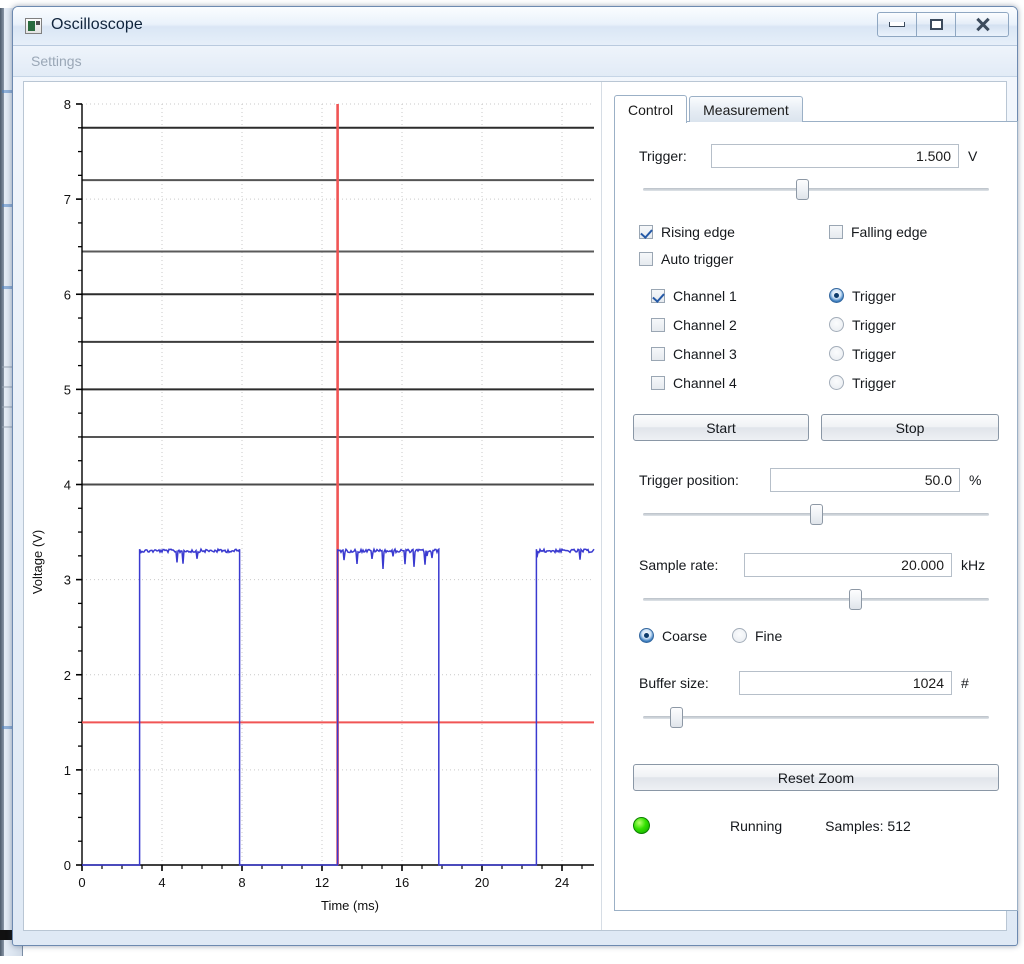 The image size is (1024, 964). Describe the element at coordinates (676, 717) in the screenshot. I see `buffer-size-slider-thumb` at that location.